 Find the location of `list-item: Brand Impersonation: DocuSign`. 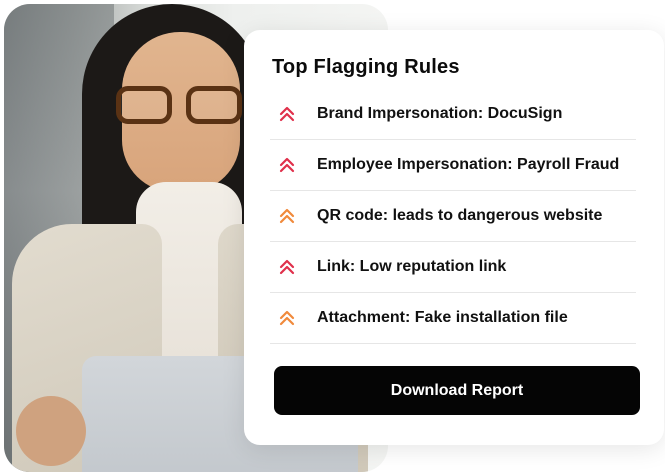

list-item: Brand Impersonation: DocuSign is located at coordinates (453, 114).